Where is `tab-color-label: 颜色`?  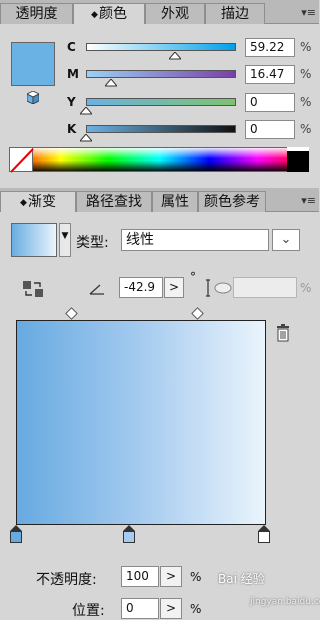 tab-color-label: 颜色 is located at coordinates (112, 14).